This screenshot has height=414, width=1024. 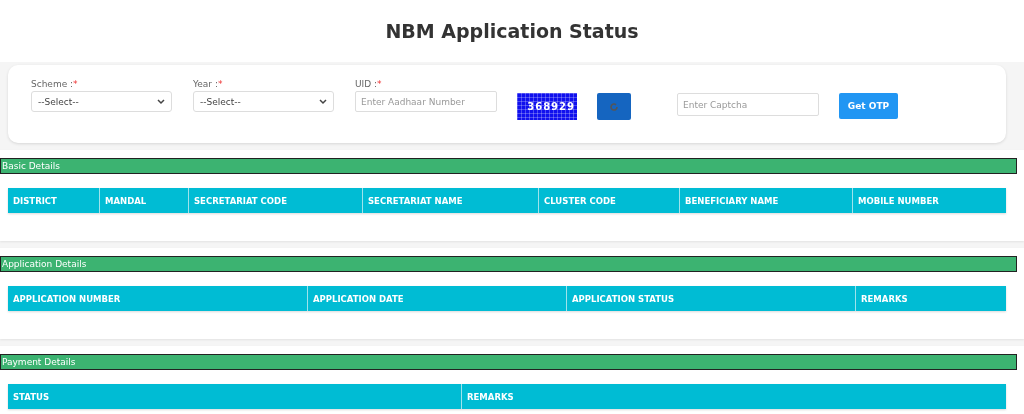 What do you see at coordinates (426, 101) in the screenshot?
I see `input-field: Enter Aadhaar Number` at bounding box center [426, 101].